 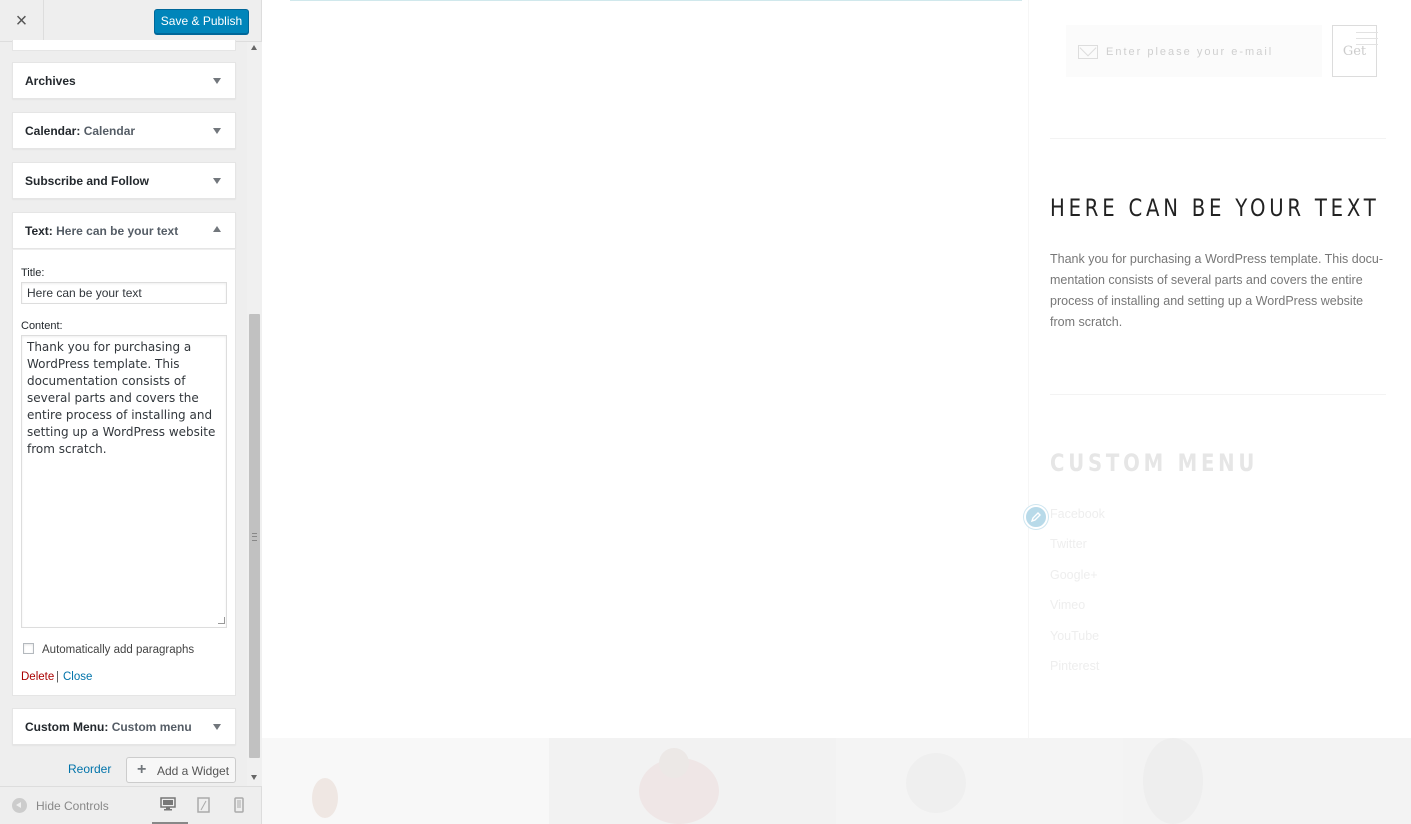 What do you see at coordinates (102, 231) in the screenshot?
I see `widget-title: Text: Here can be your text` at bounding box center [102, 231].